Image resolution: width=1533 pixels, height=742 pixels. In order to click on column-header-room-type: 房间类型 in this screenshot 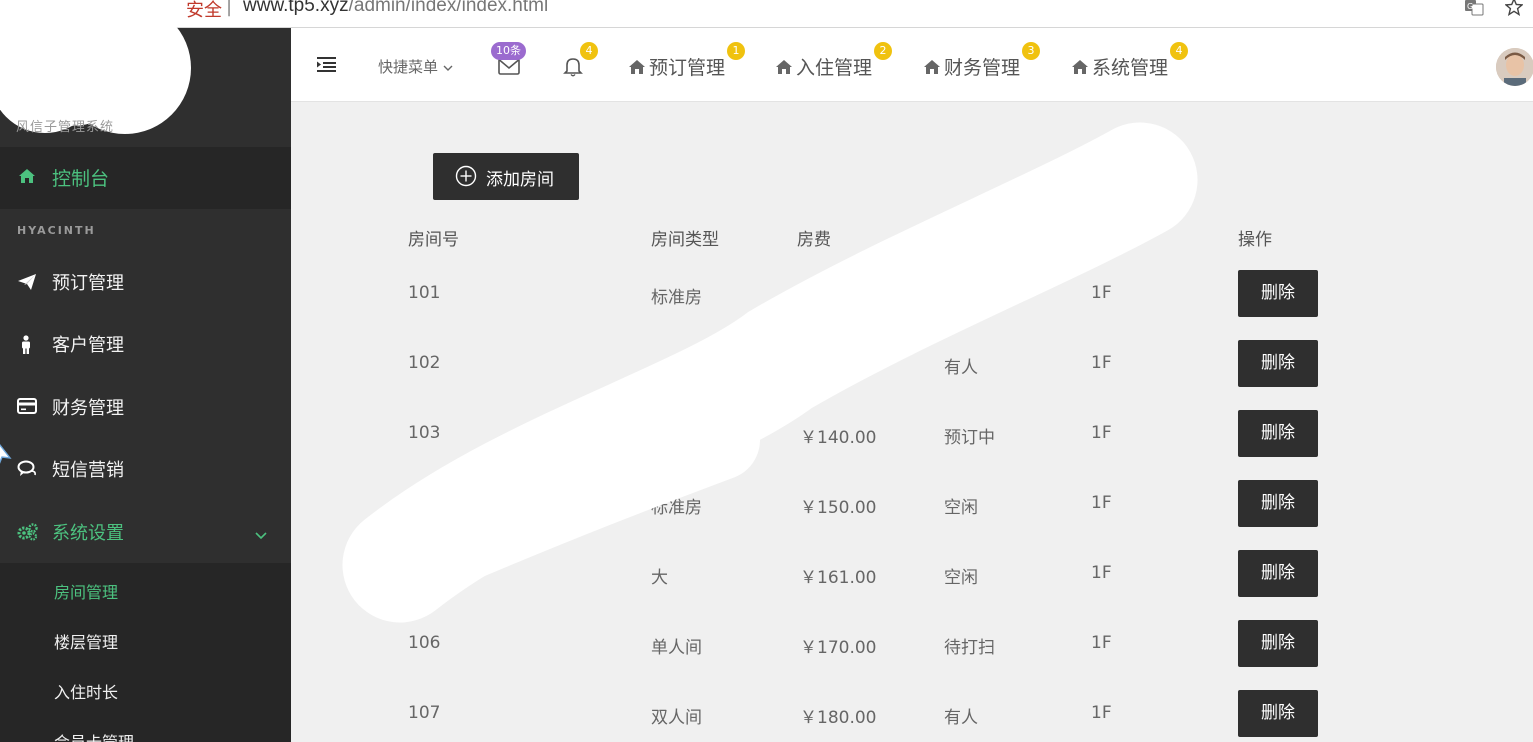, I will do `click(685, 240)`.